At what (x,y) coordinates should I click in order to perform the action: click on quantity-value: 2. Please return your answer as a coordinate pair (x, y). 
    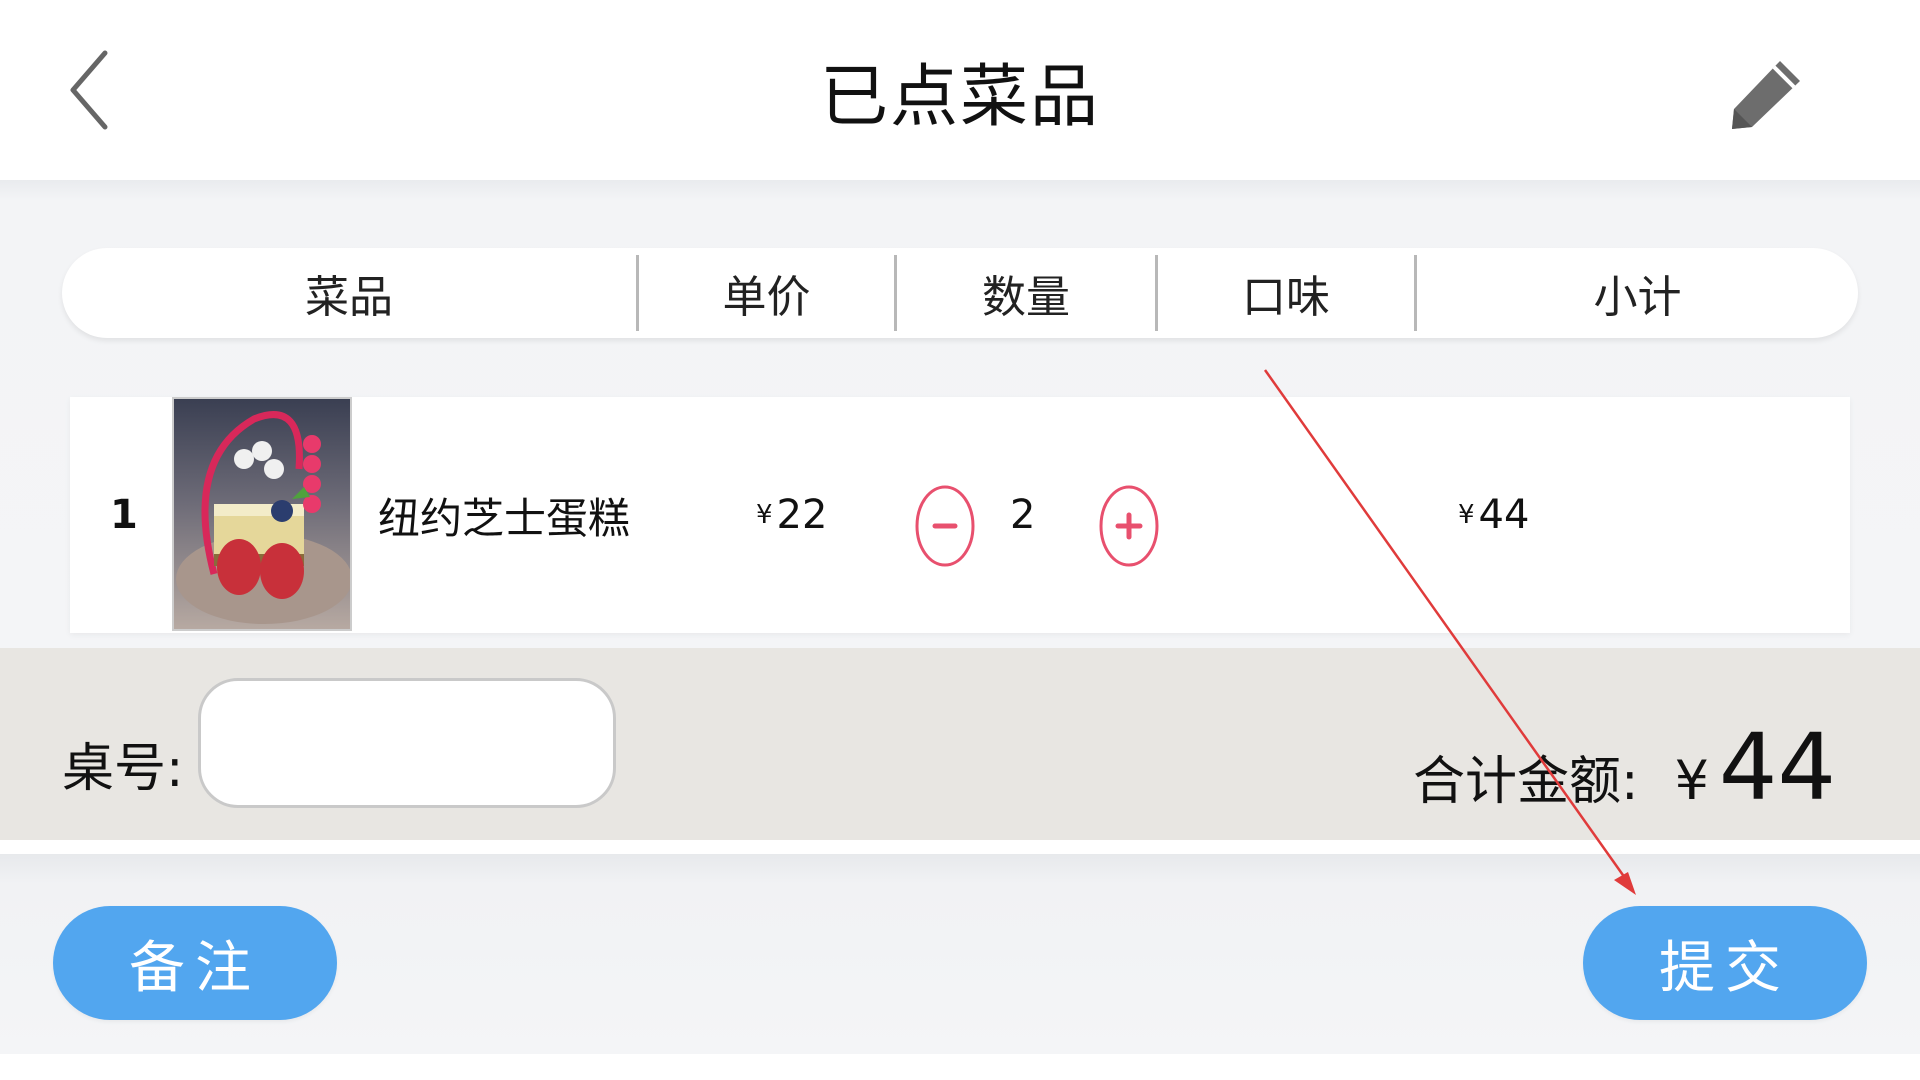
    Looking at the image, I should click on (1023, 515).